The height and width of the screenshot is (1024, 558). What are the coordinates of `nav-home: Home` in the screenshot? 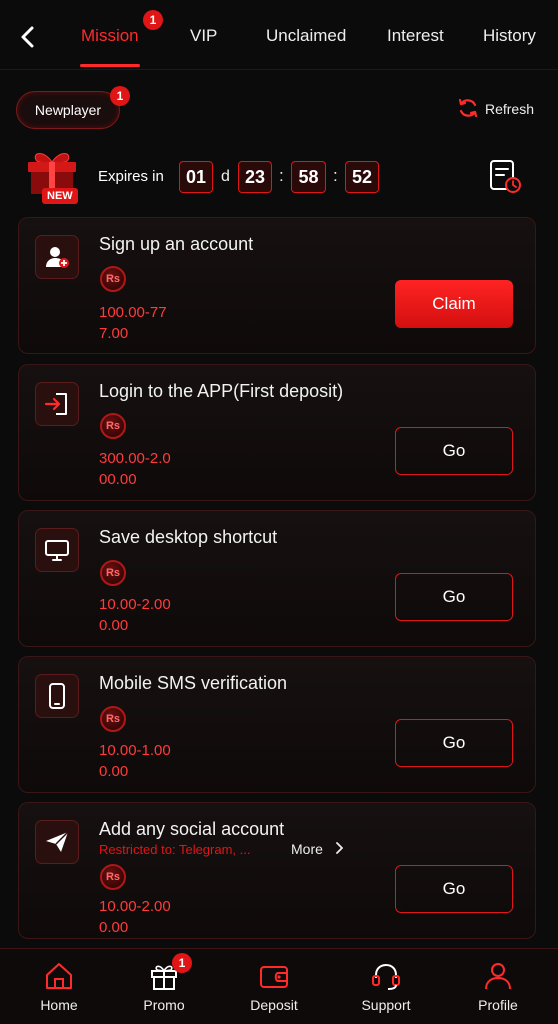 It's located at (59, 986).